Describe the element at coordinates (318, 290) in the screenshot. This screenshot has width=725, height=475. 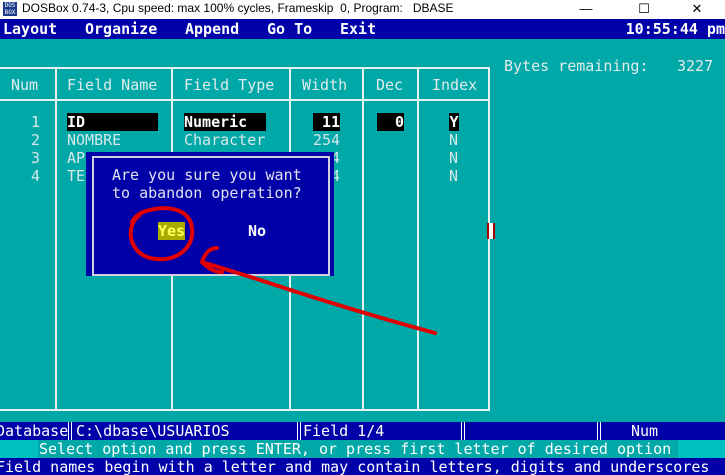
I see `annotation-arrow` at that location.